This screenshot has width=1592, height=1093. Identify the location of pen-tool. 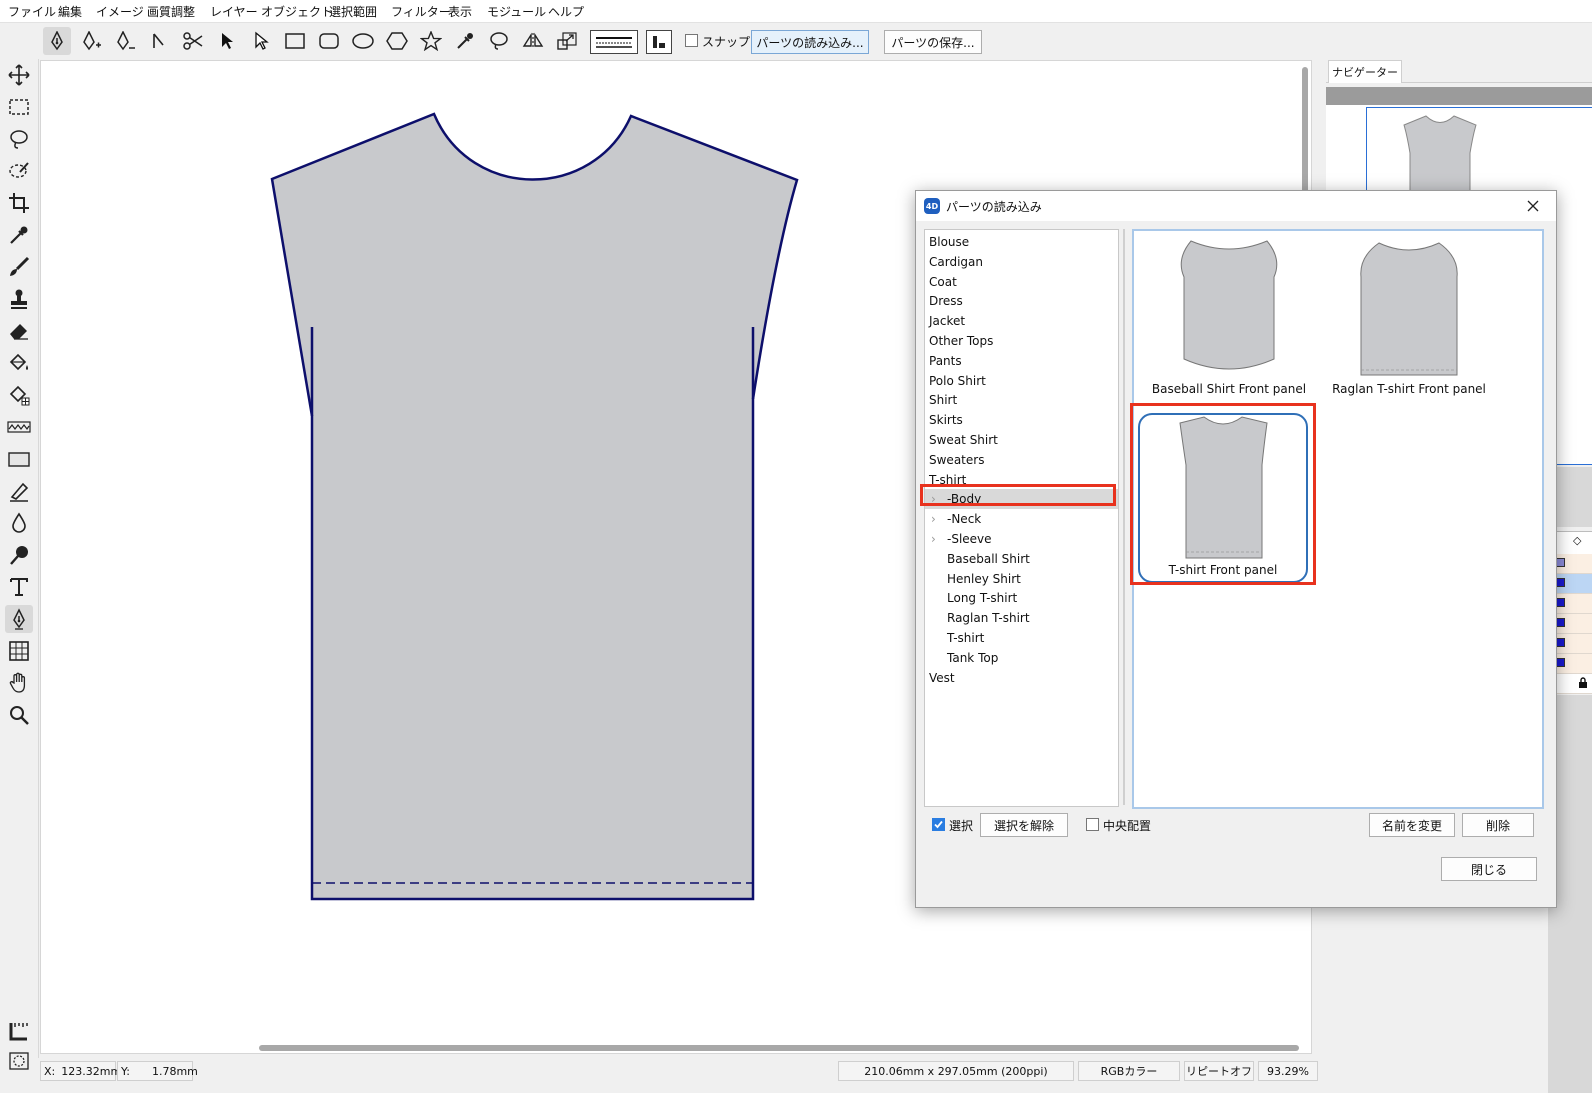
(19, 619).